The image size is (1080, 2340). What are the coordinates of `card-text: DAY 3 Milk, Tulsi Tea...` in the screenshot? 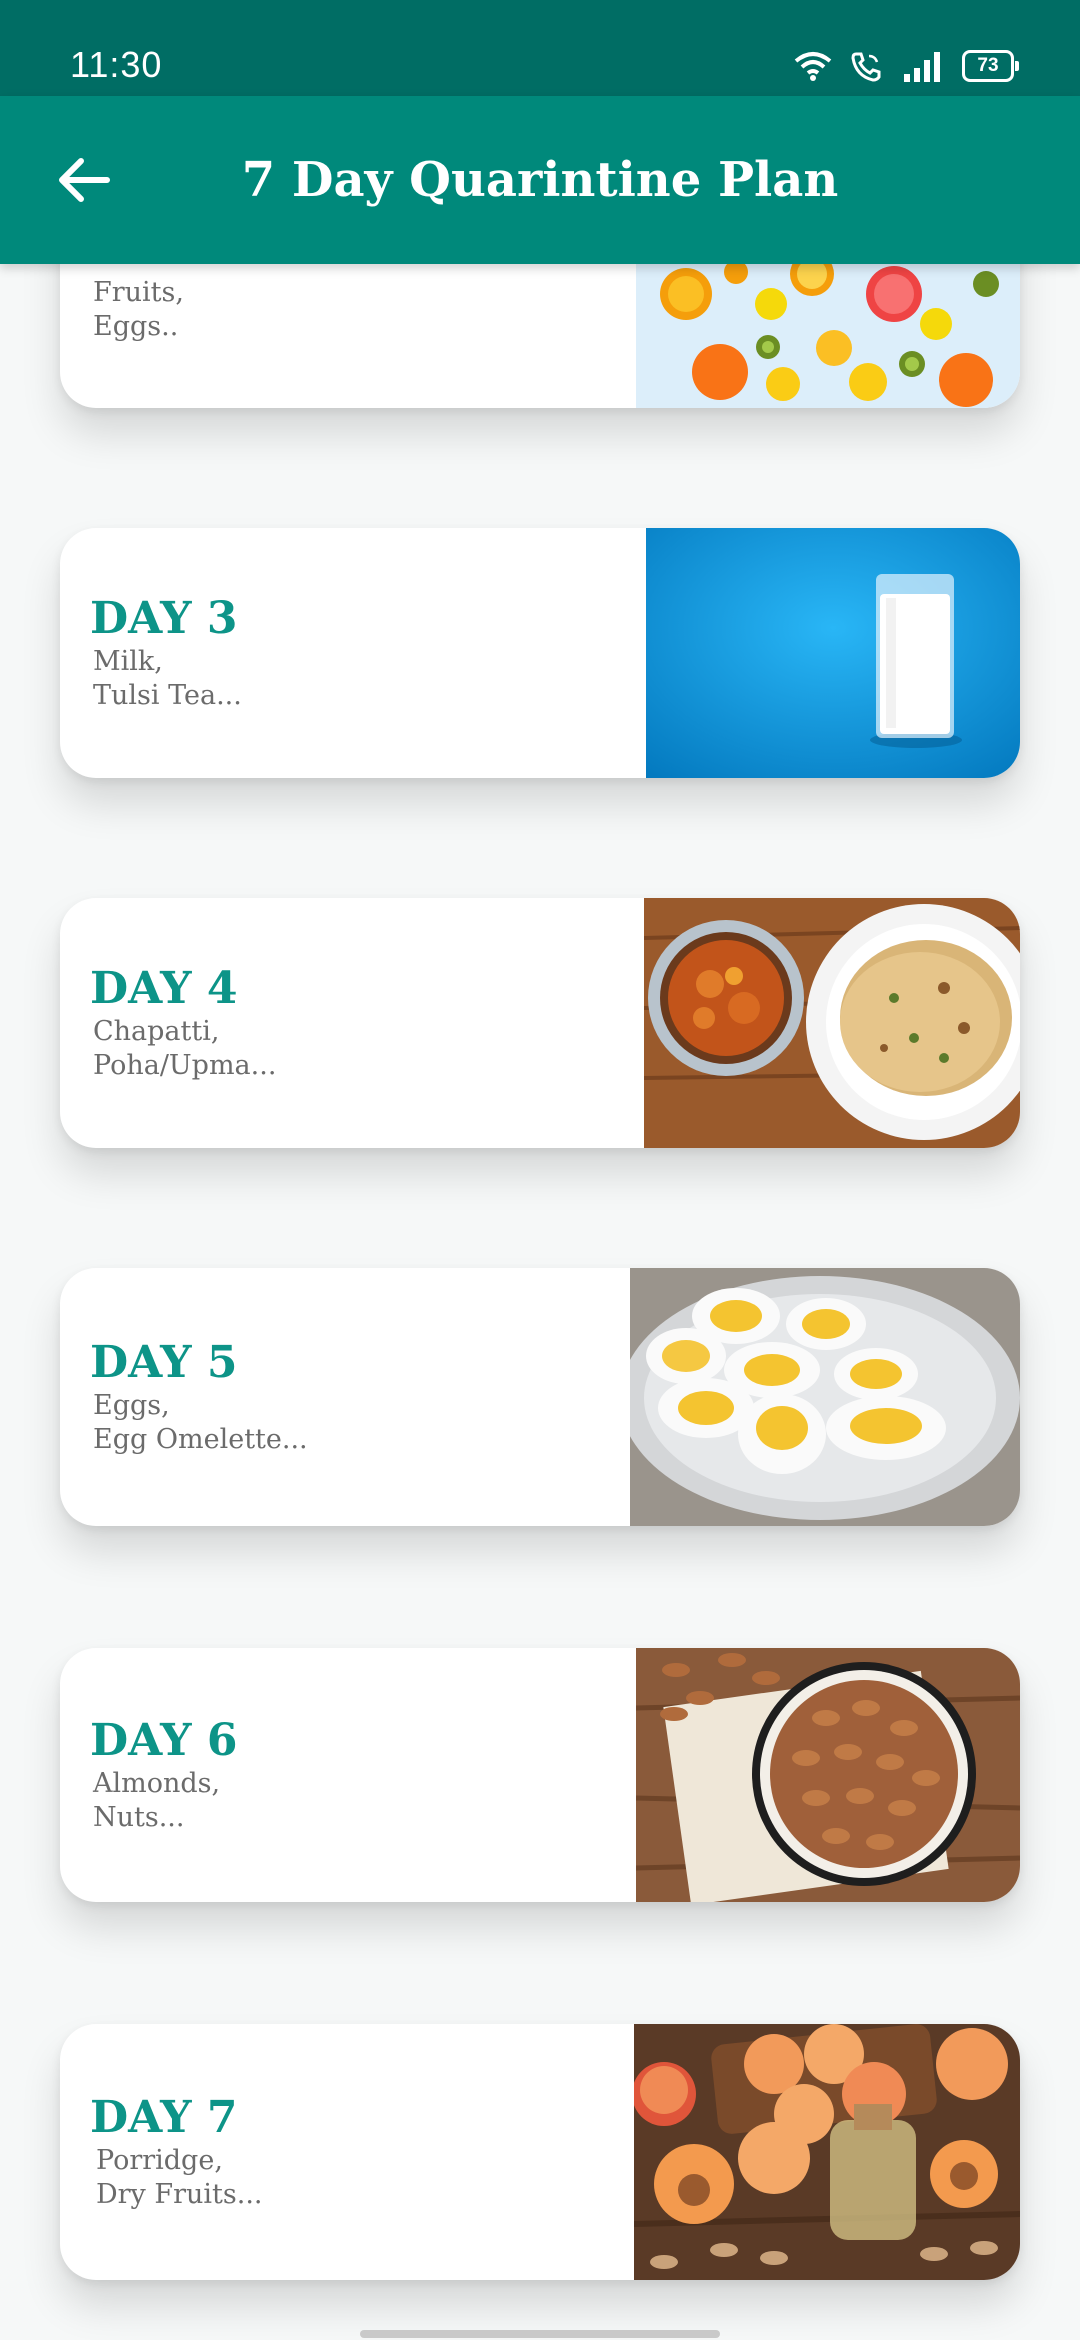 It's located at (166, 653).